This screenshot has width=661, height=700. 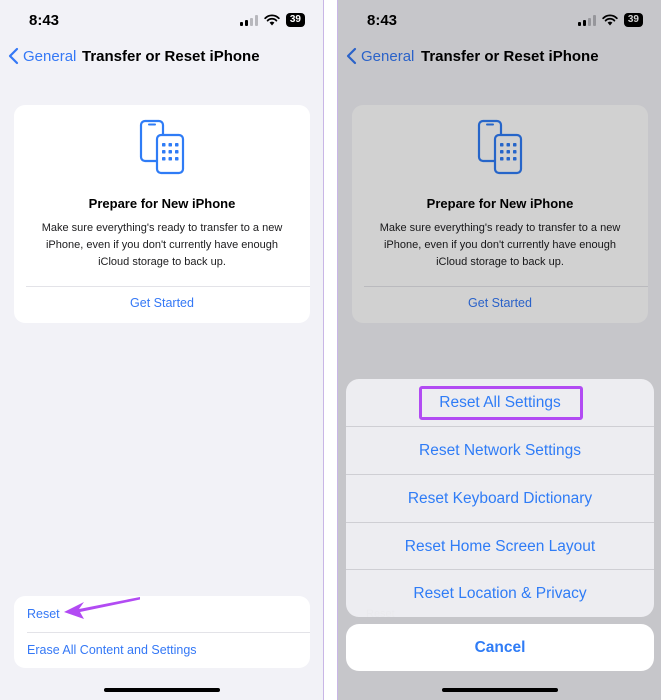 What do you see at coordinates (500, 402) in the screenshot?
I see `reset-all-settings-button: Reset All Settings` at bounding box center [500, 402].